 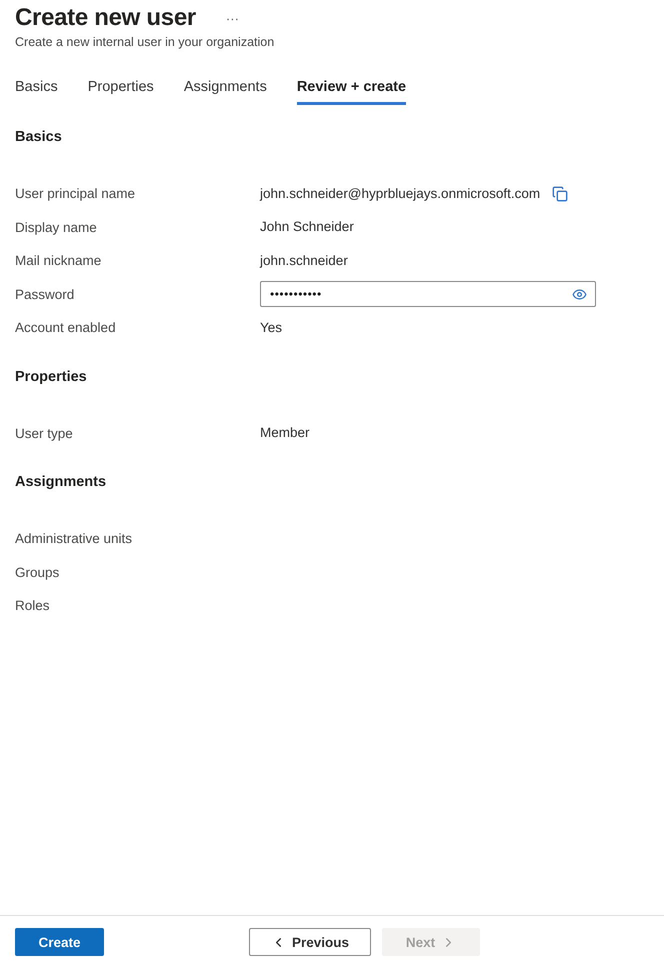 What do you see at coordinates (74, 538) in the screenshot?
I see `field-label: Administrative units` at bounding box center [74, 538].